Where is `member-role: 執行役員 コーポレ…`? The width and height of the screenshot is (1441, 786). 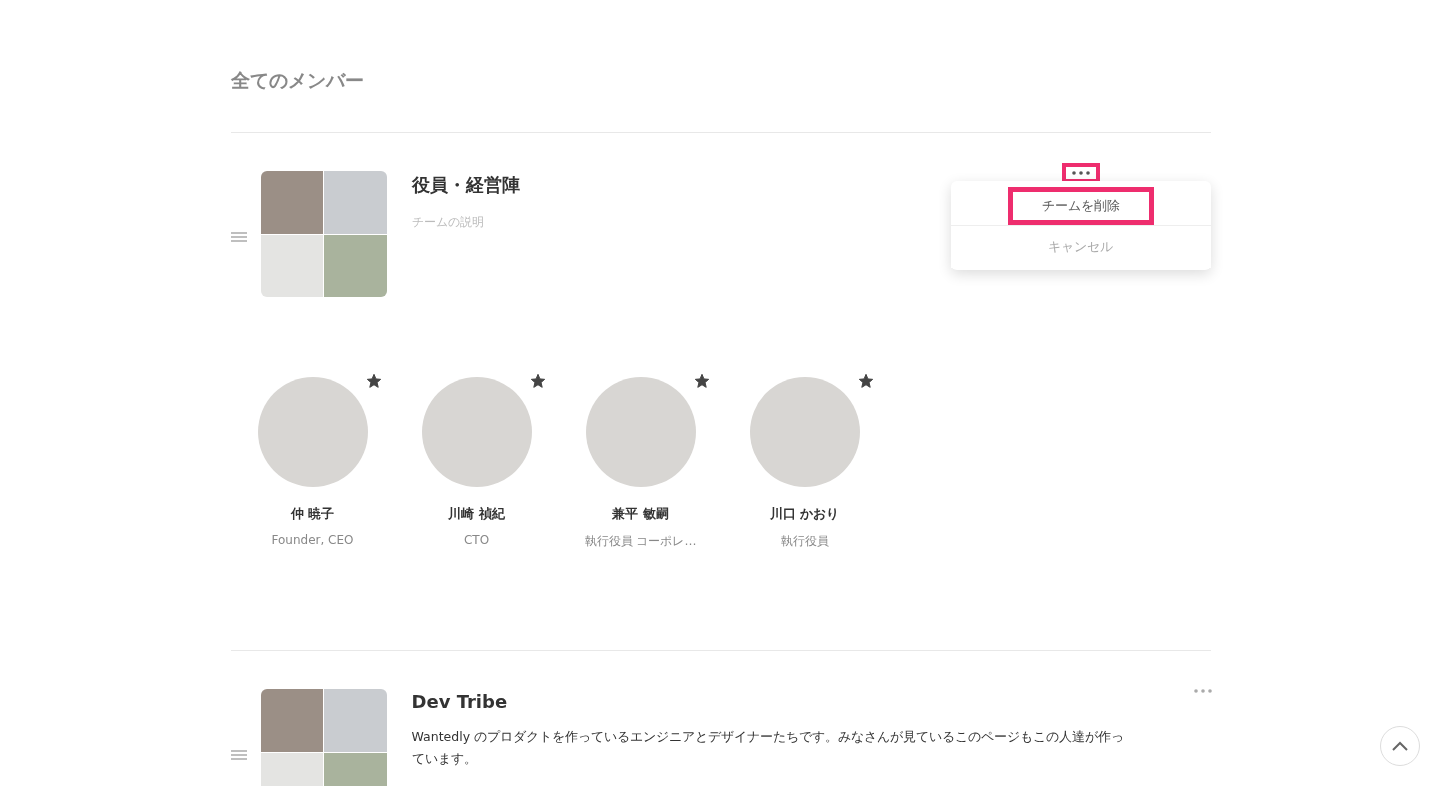
member-role: 執行役員 コーポレ… is located at coordinates (640, 541).